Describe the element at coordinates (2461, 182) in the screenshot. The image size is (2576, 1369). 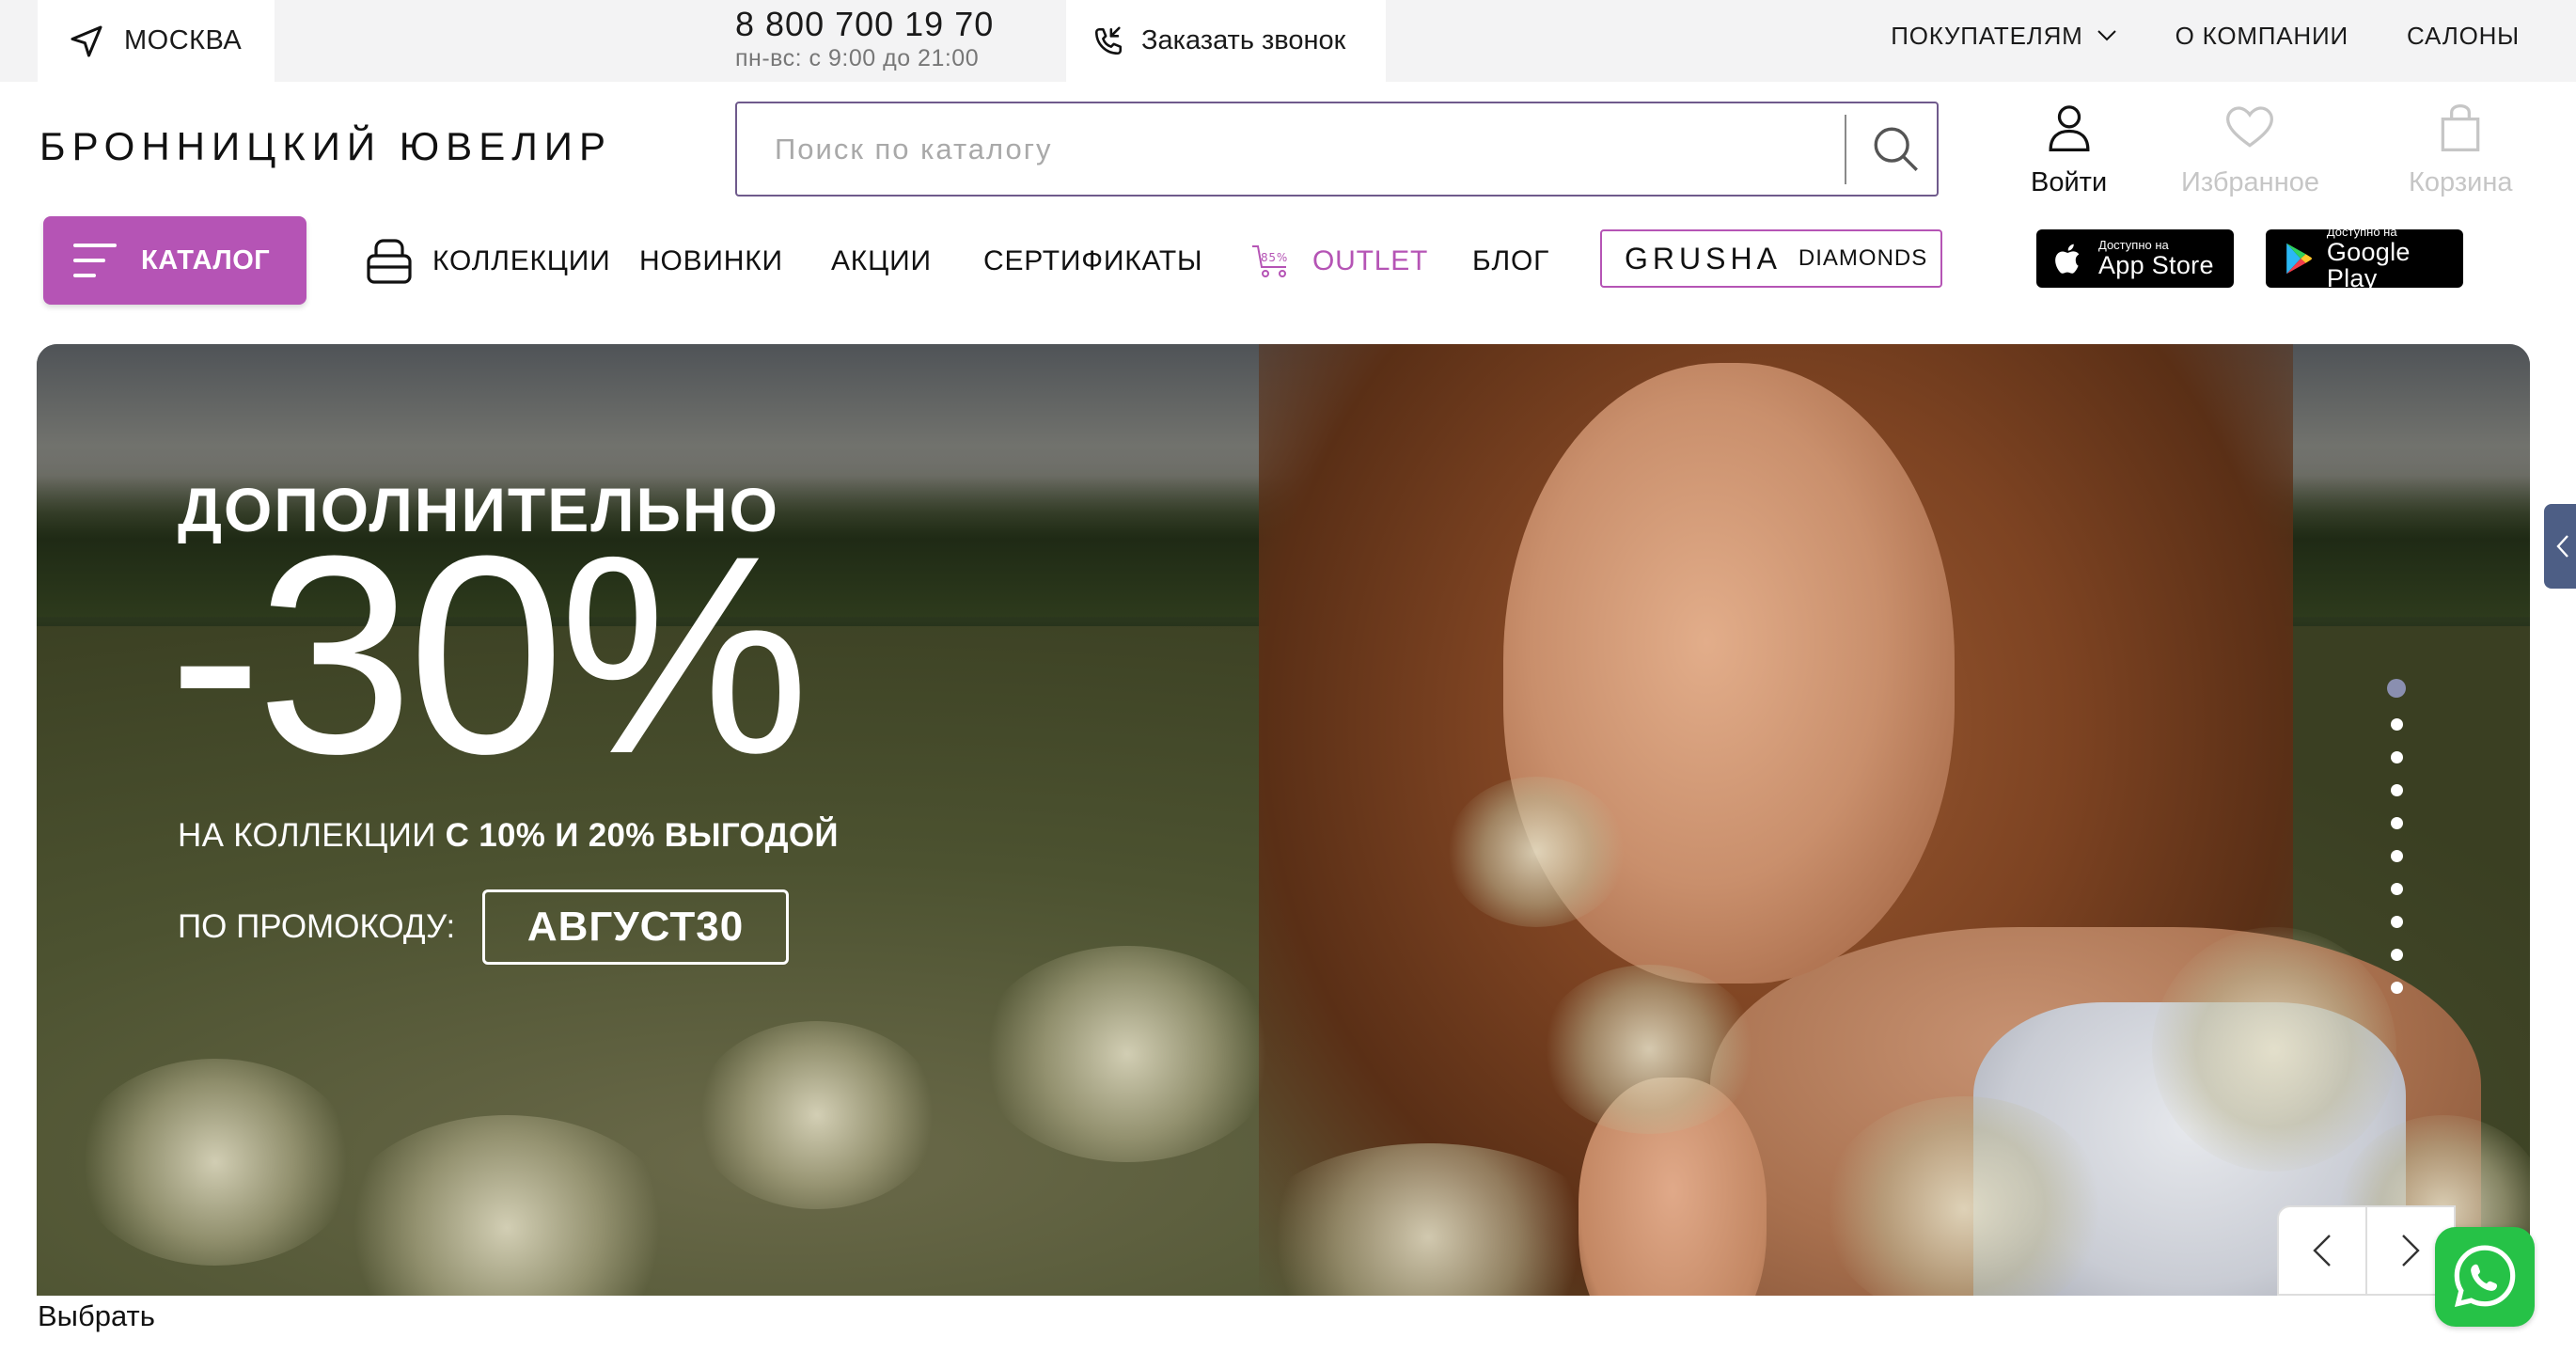
I see `cart-label: Корзина` at that location.